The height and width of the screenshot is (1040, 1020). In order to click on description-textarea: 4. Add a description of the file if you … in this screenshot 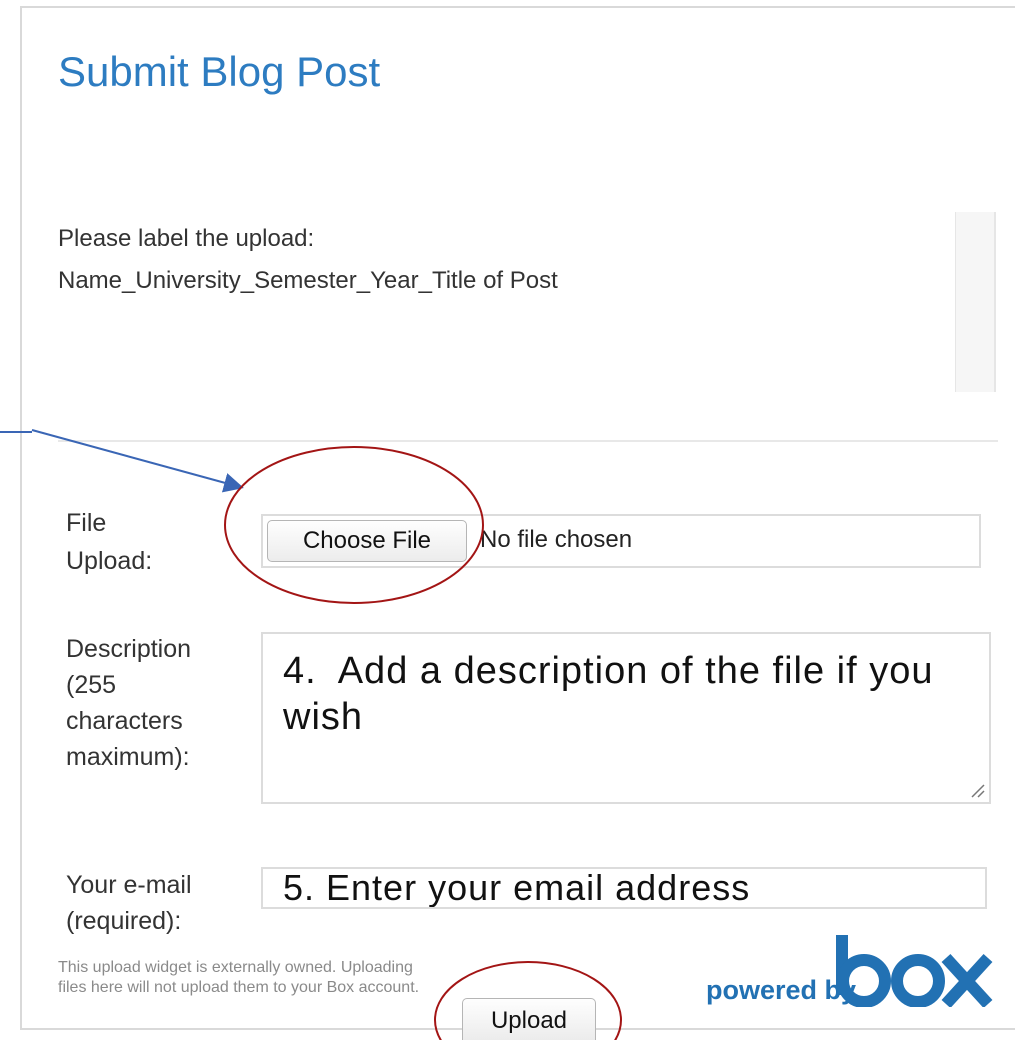, I will do `click(626, 718)`.